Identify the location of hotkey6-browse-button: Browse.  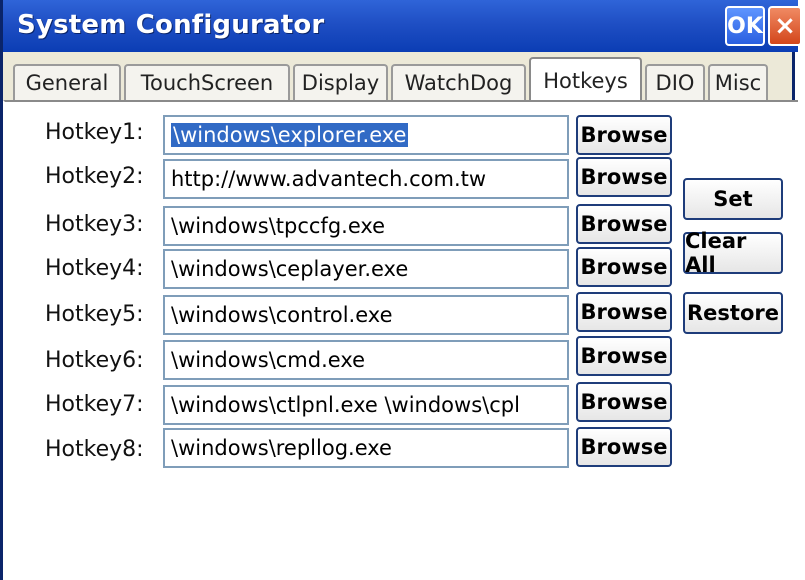
(624, 356).